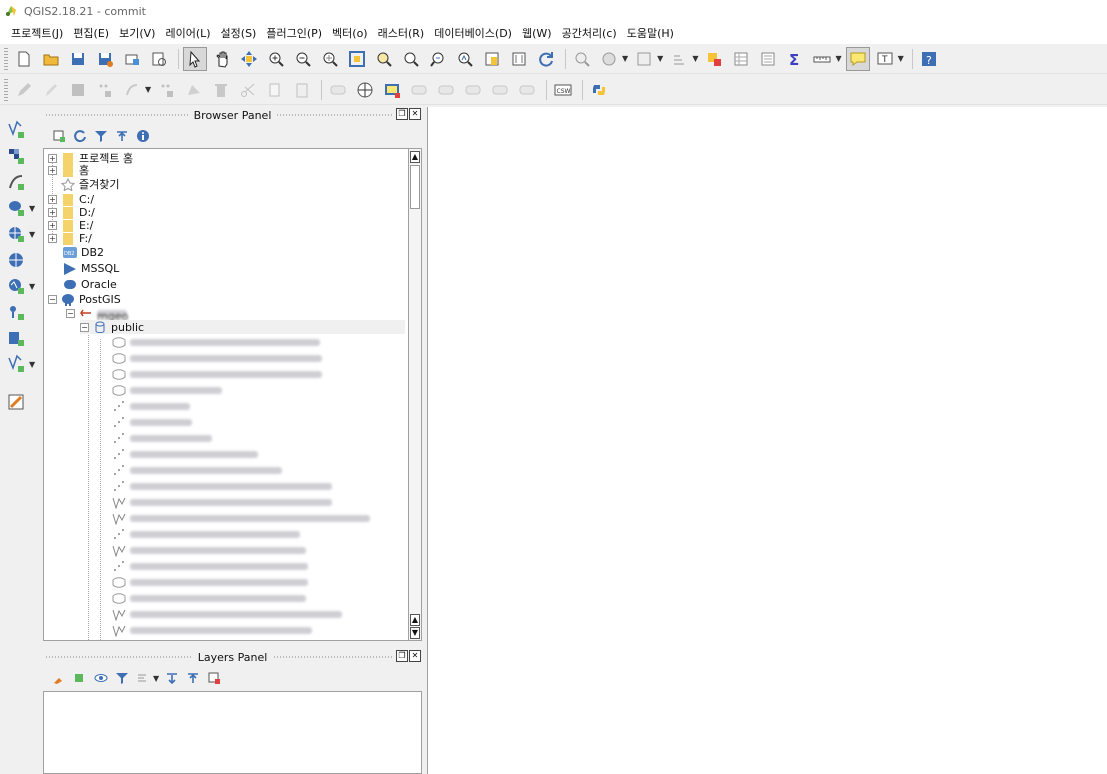  What do you see at coordinates (143, 136) in the screenshot?
I see `info-icon` at bounding box center [143, 136].